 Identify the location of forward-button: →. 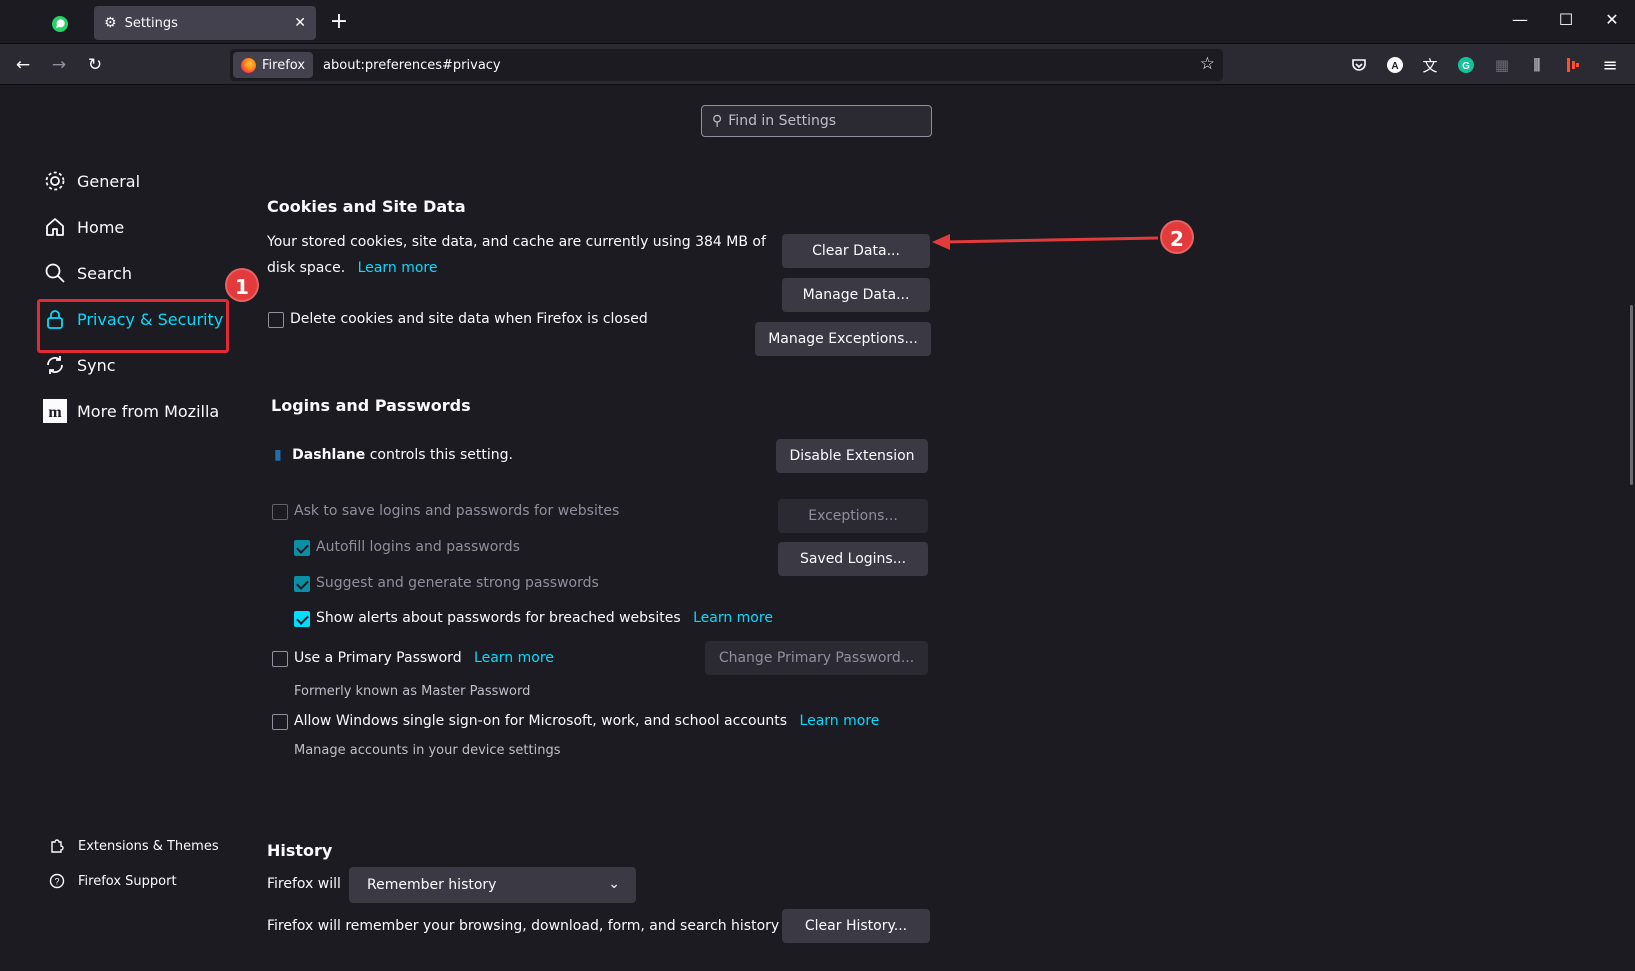
(59, 65).